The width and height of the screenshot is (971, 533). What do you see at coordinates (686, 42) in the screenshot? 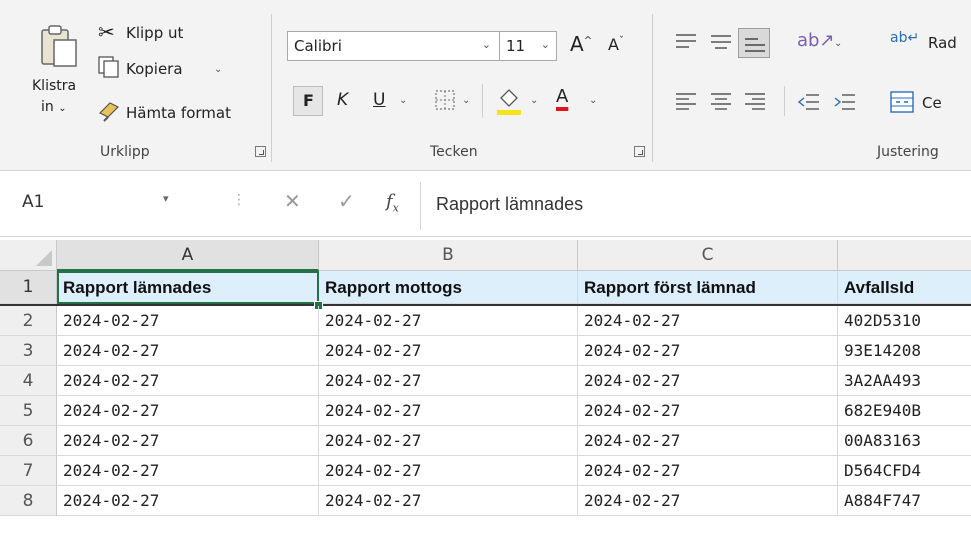
I see `align-top-icon` at bounding box center [686, 42].